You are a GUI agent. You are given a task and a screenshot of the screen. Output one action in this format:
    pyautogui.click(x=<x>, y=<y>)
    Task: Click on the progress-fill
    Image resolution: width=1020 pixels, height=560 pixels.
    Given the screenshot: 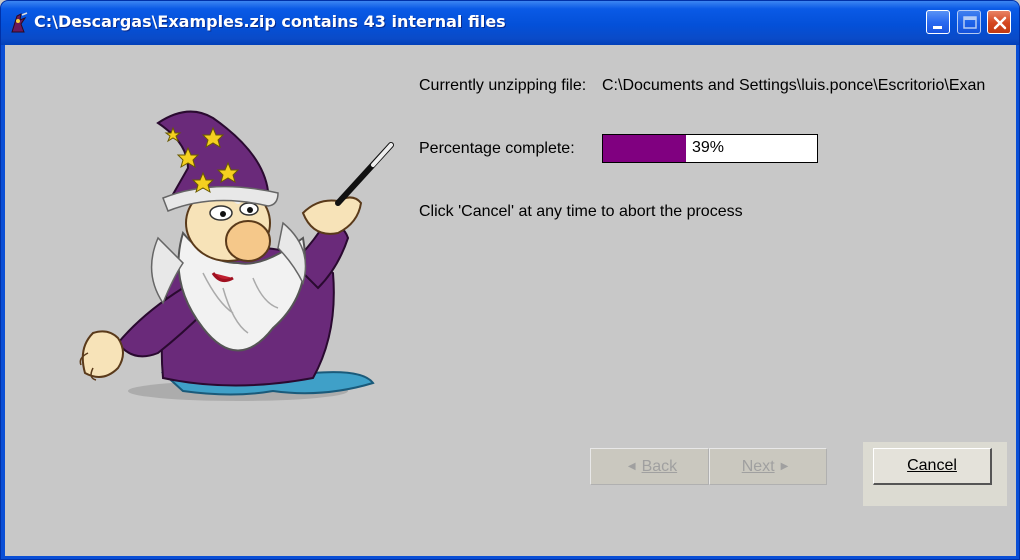 What is the action you would take?
    pyautogui.click(x=645, y=148)
    